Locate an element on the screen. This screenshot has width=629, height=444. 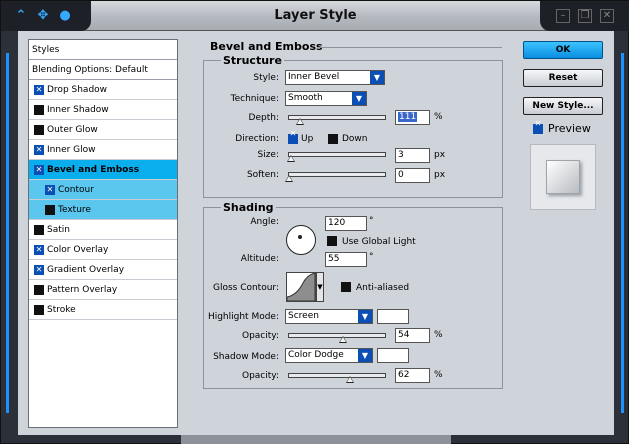
highlight-opacity-slider is located at coordinates (337, 338).